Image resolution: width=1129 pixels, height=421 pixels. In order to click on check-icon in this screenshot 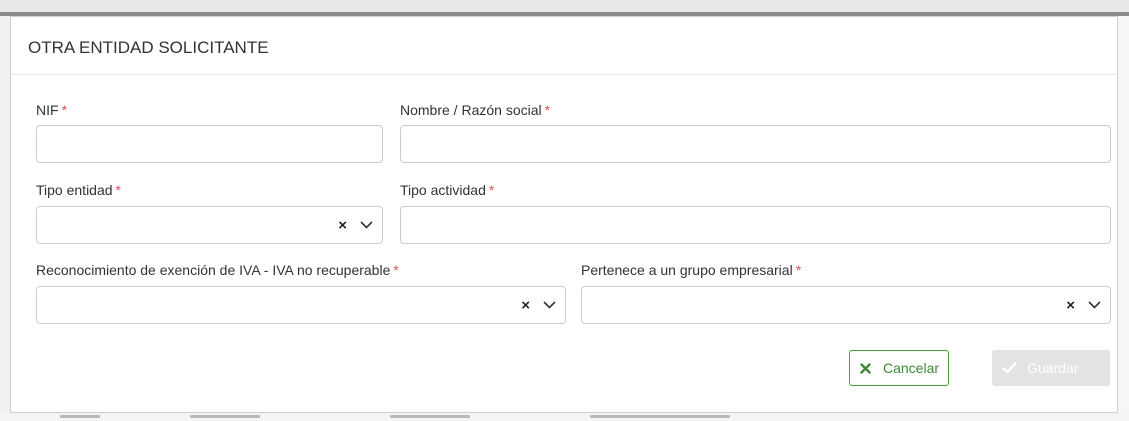, I will do `click(1009, 368)`.